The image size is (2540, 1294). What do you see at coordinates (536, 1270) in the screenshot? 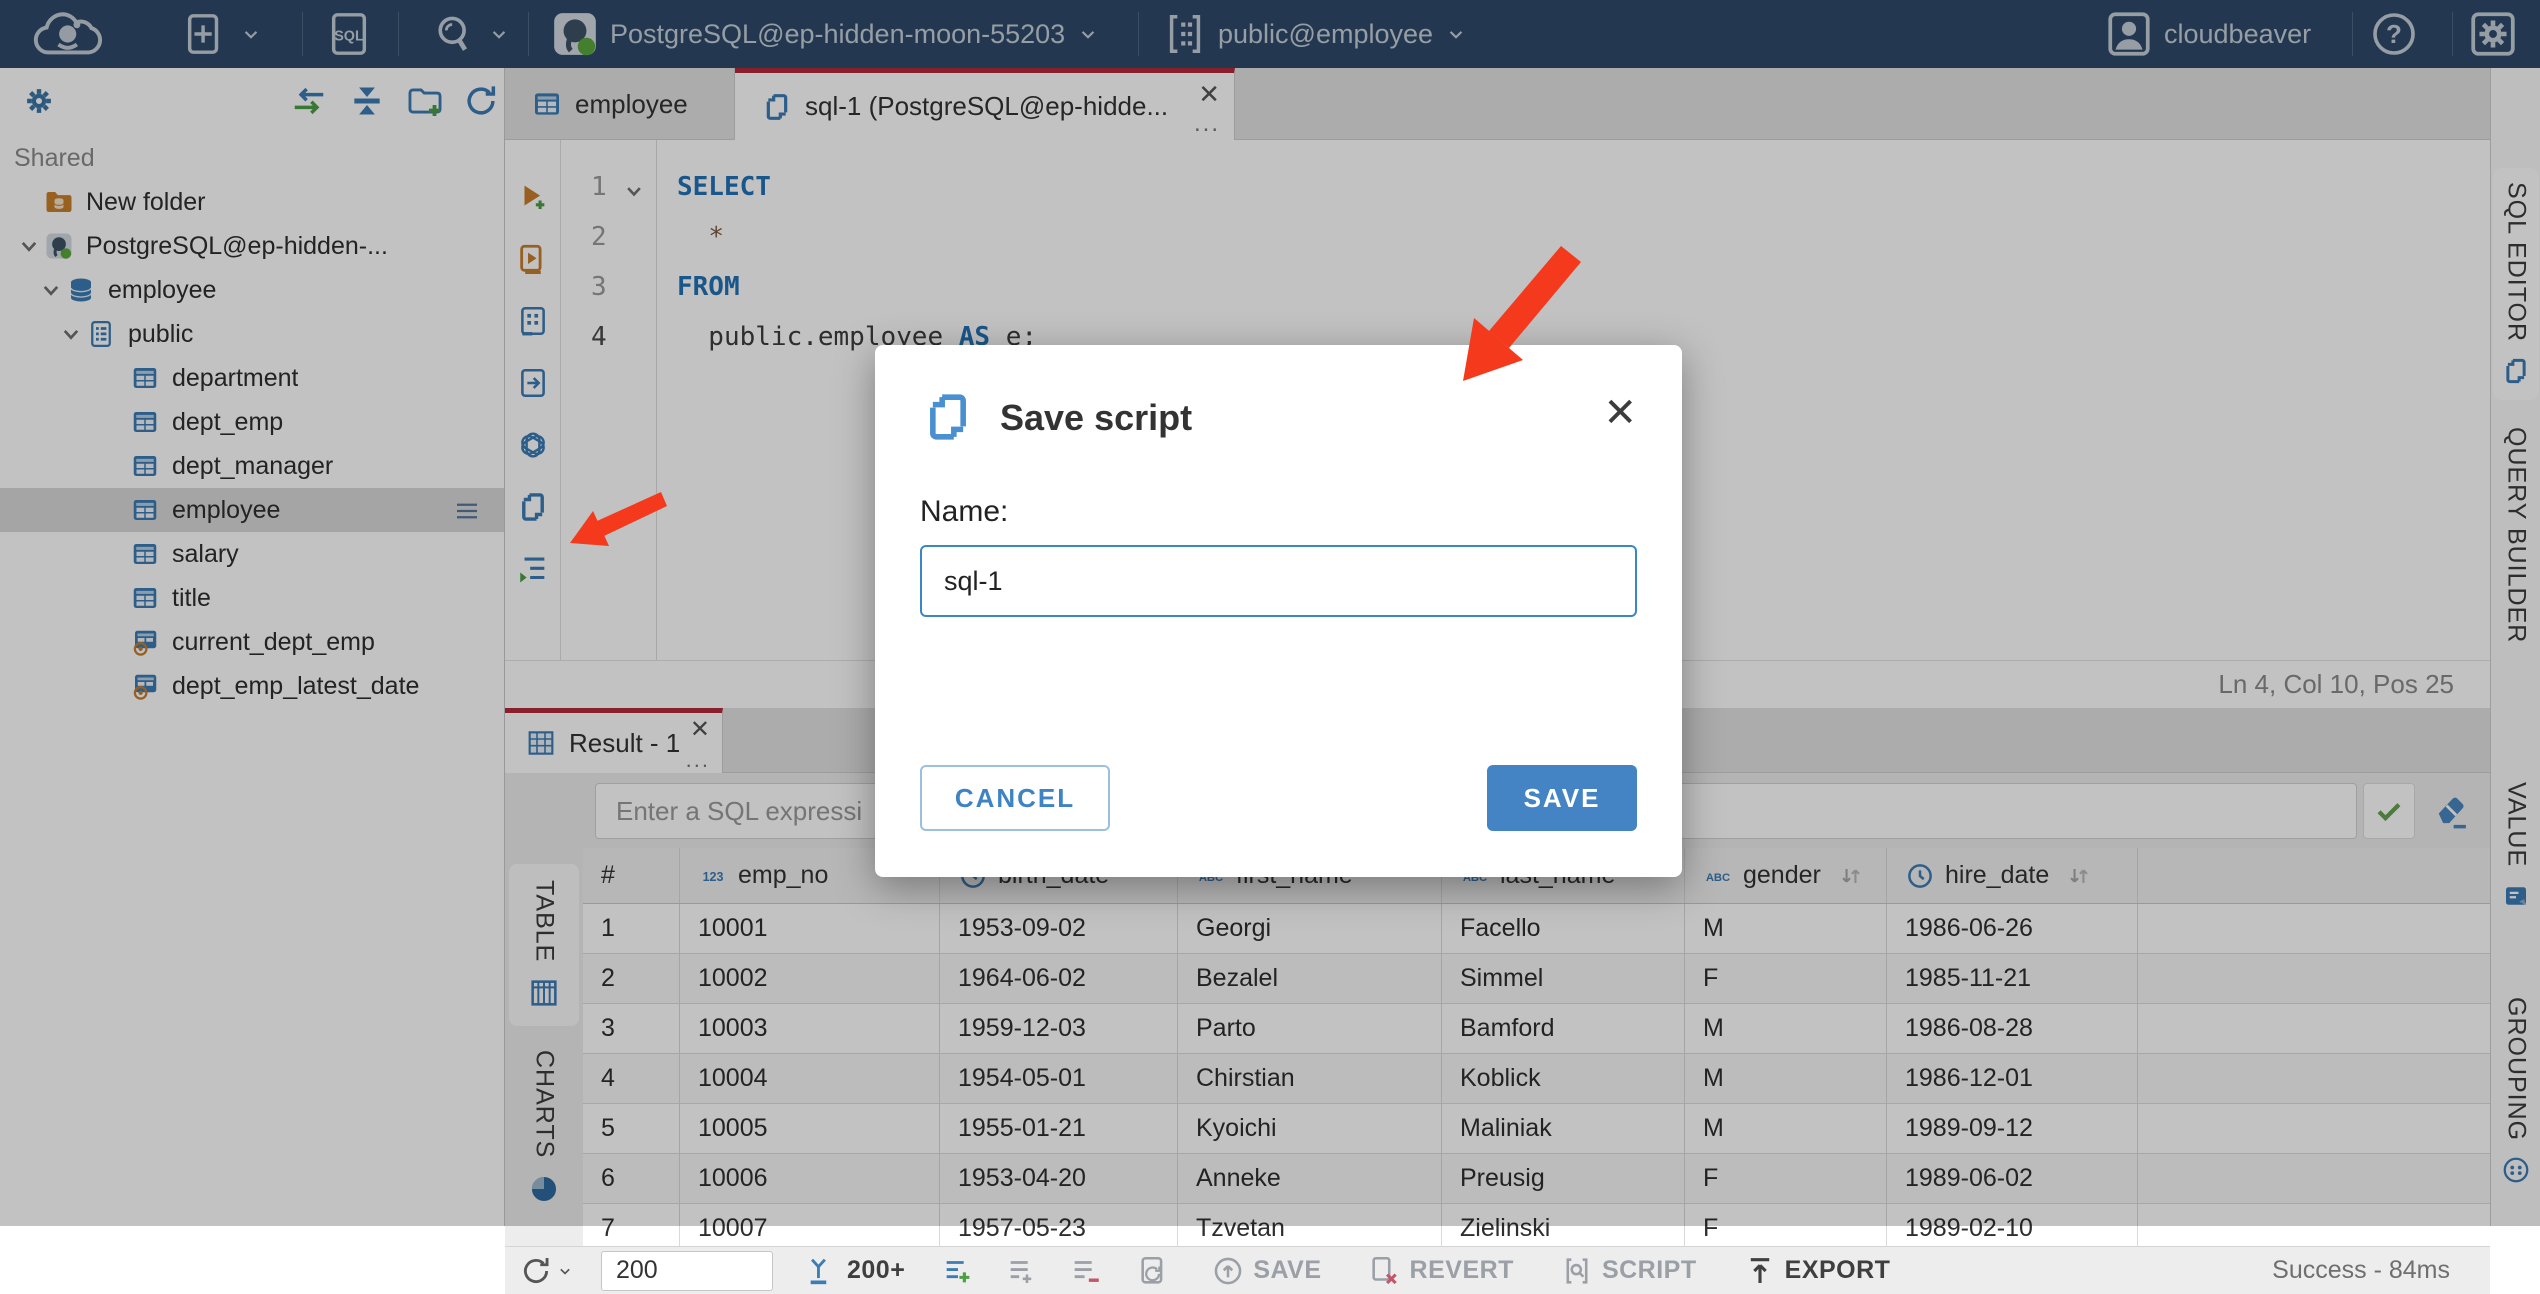
I see `refresh-icon` at bounding box center [536, 1270].